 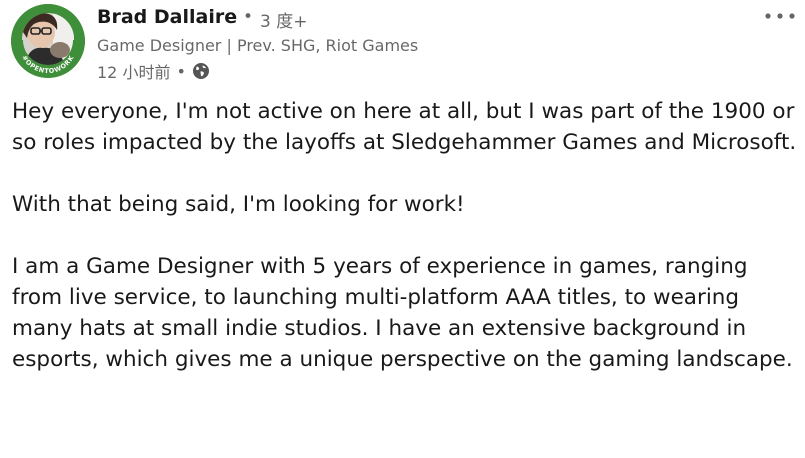 What do you see at coordinates (258, 45) in the screenshot?
I see `actor-headline: Game Designer | Prev. SHG, Riot Games` at bounding box center [258, 45].